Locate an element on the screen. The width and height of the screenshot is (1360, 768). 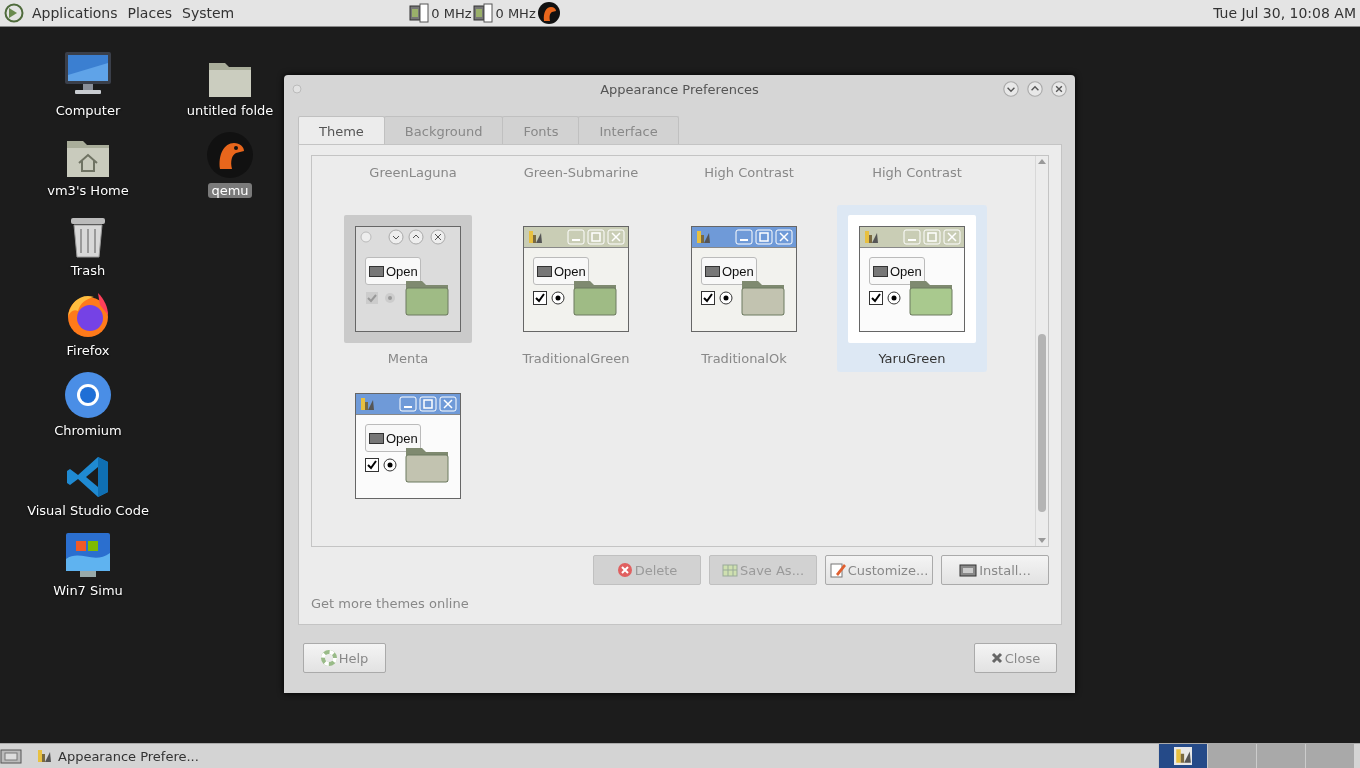
theme-name: TraditionalOk is located at coordinates (744, 358).